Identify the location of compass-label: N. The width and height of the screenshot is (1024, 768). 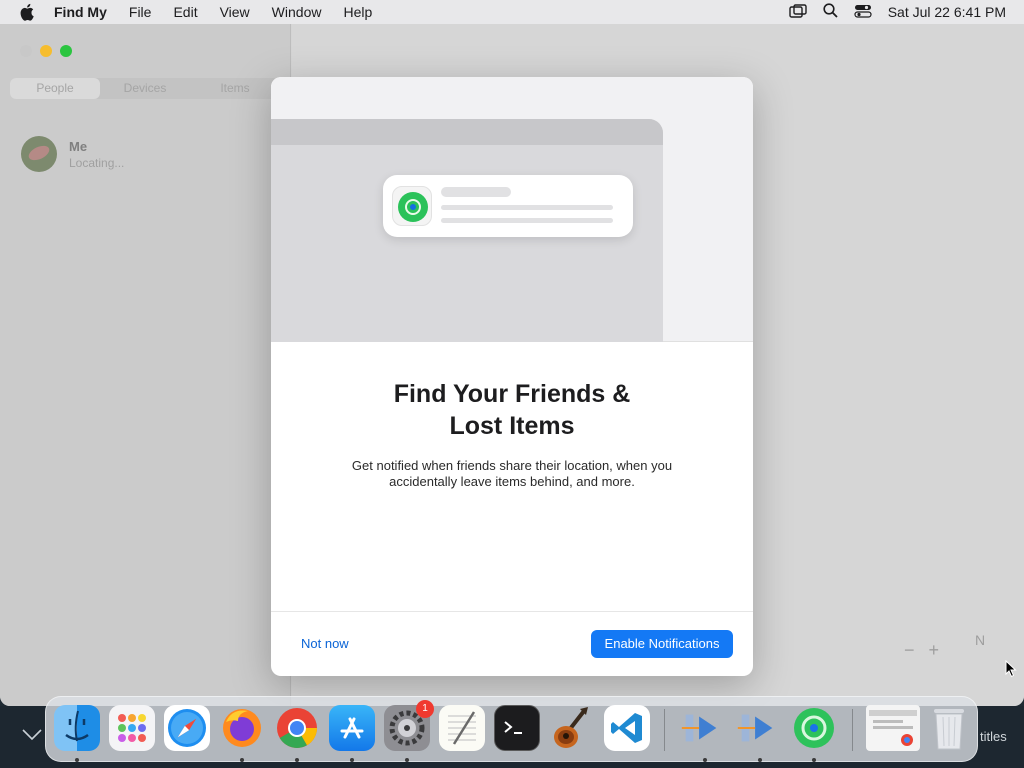
(980, 640).